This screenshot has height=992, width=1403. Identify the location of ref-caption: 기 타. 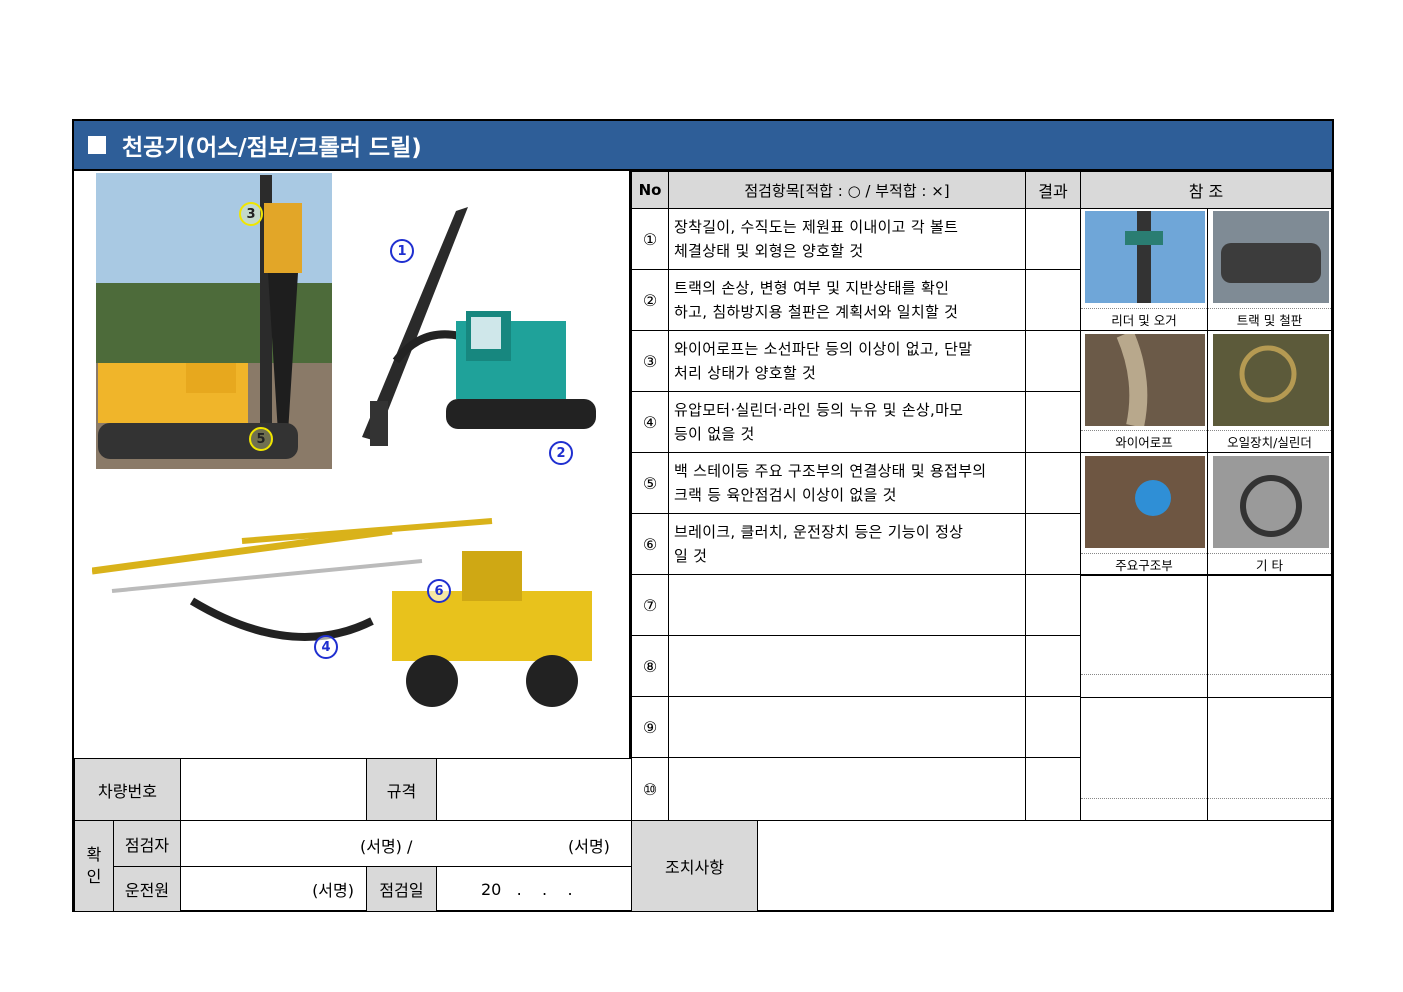
(1269, 564).